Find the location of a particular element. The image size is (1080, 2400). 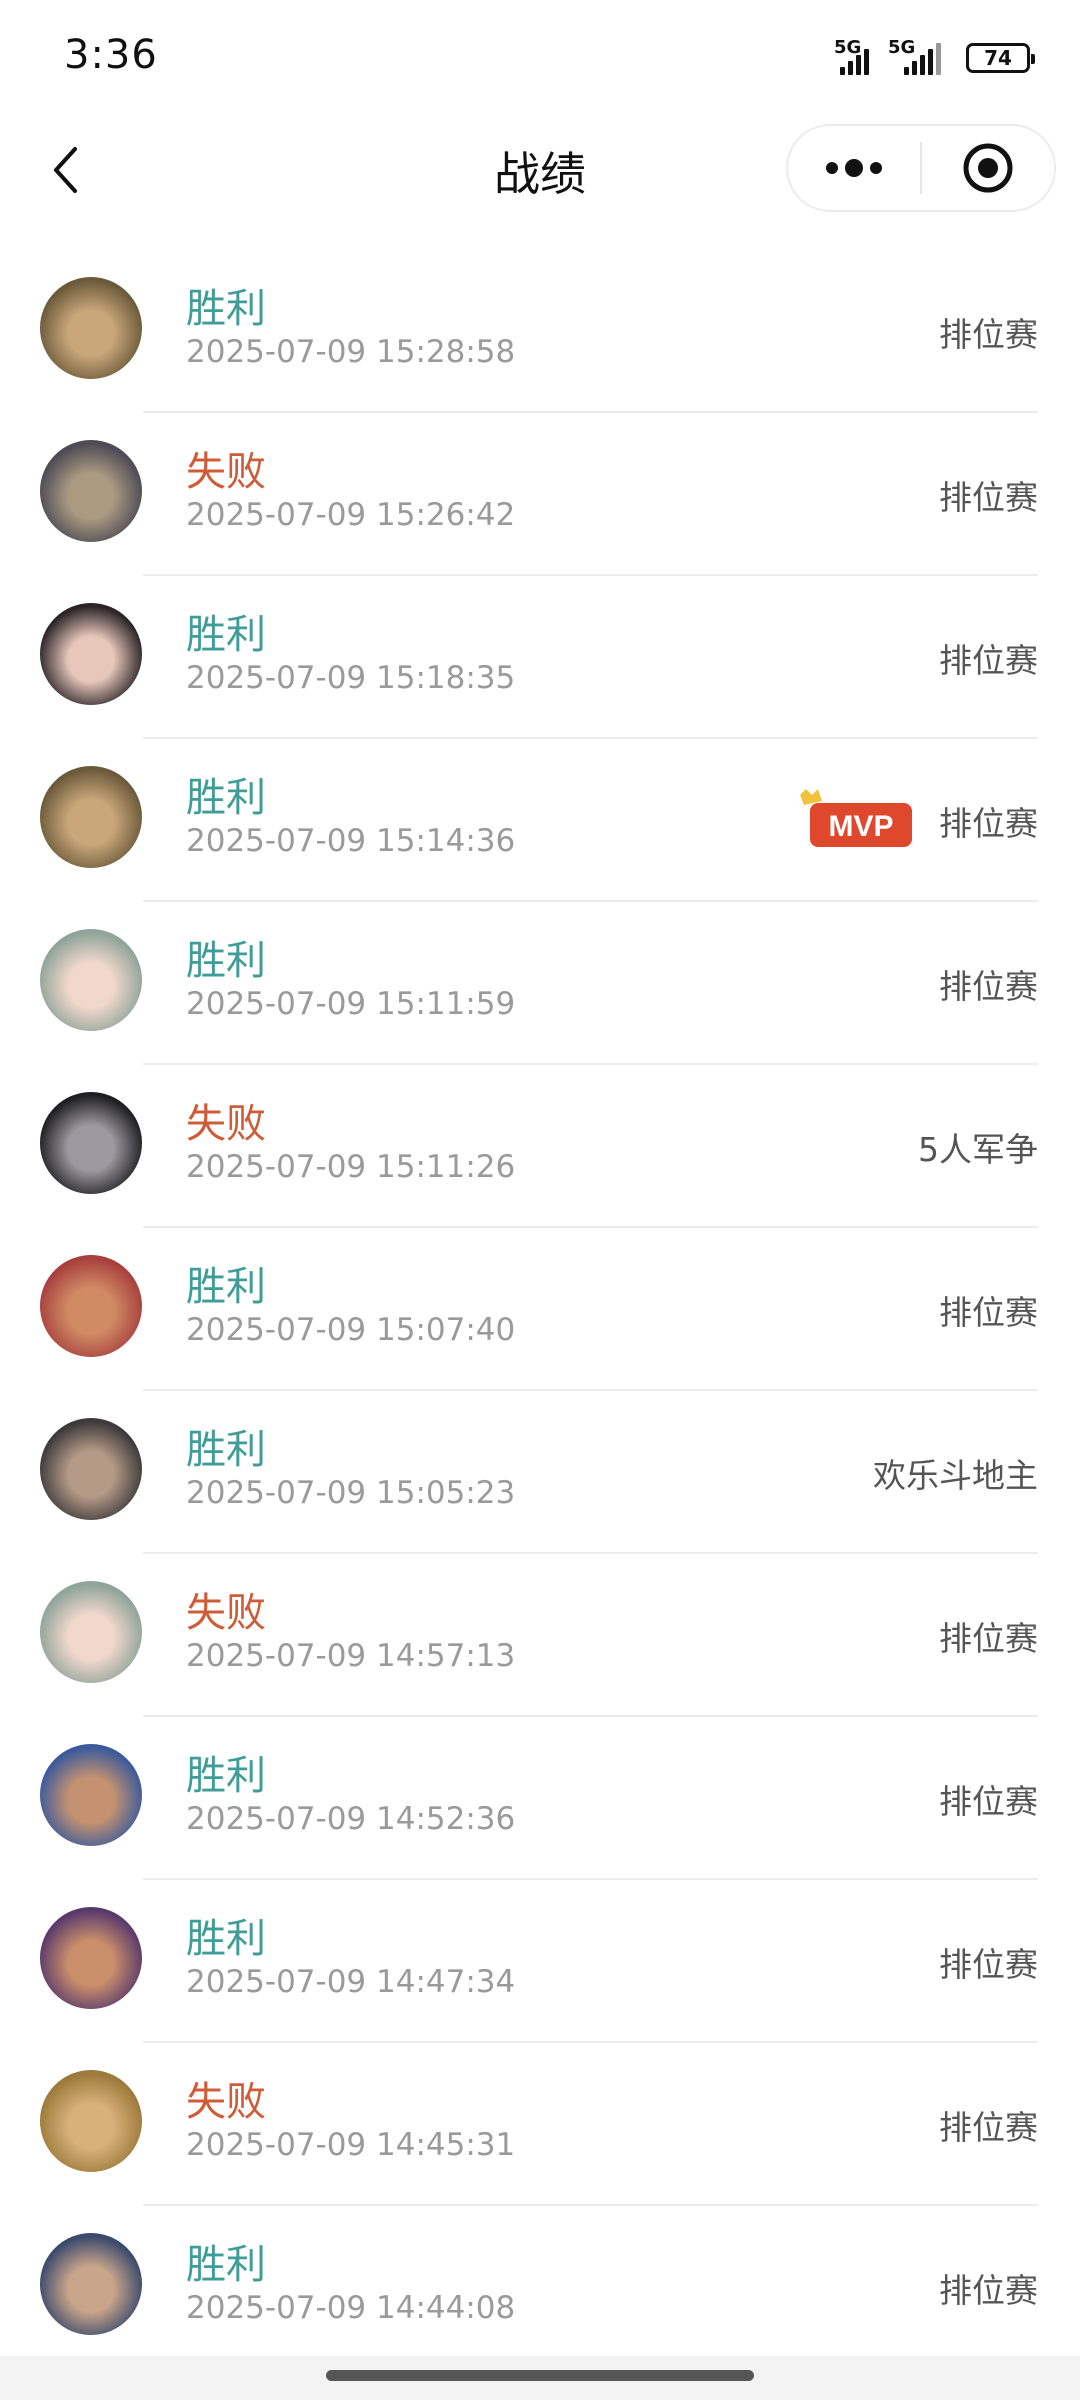

match-time: 2025-07-09 15:14:36 is located at coordinates (351, 841).